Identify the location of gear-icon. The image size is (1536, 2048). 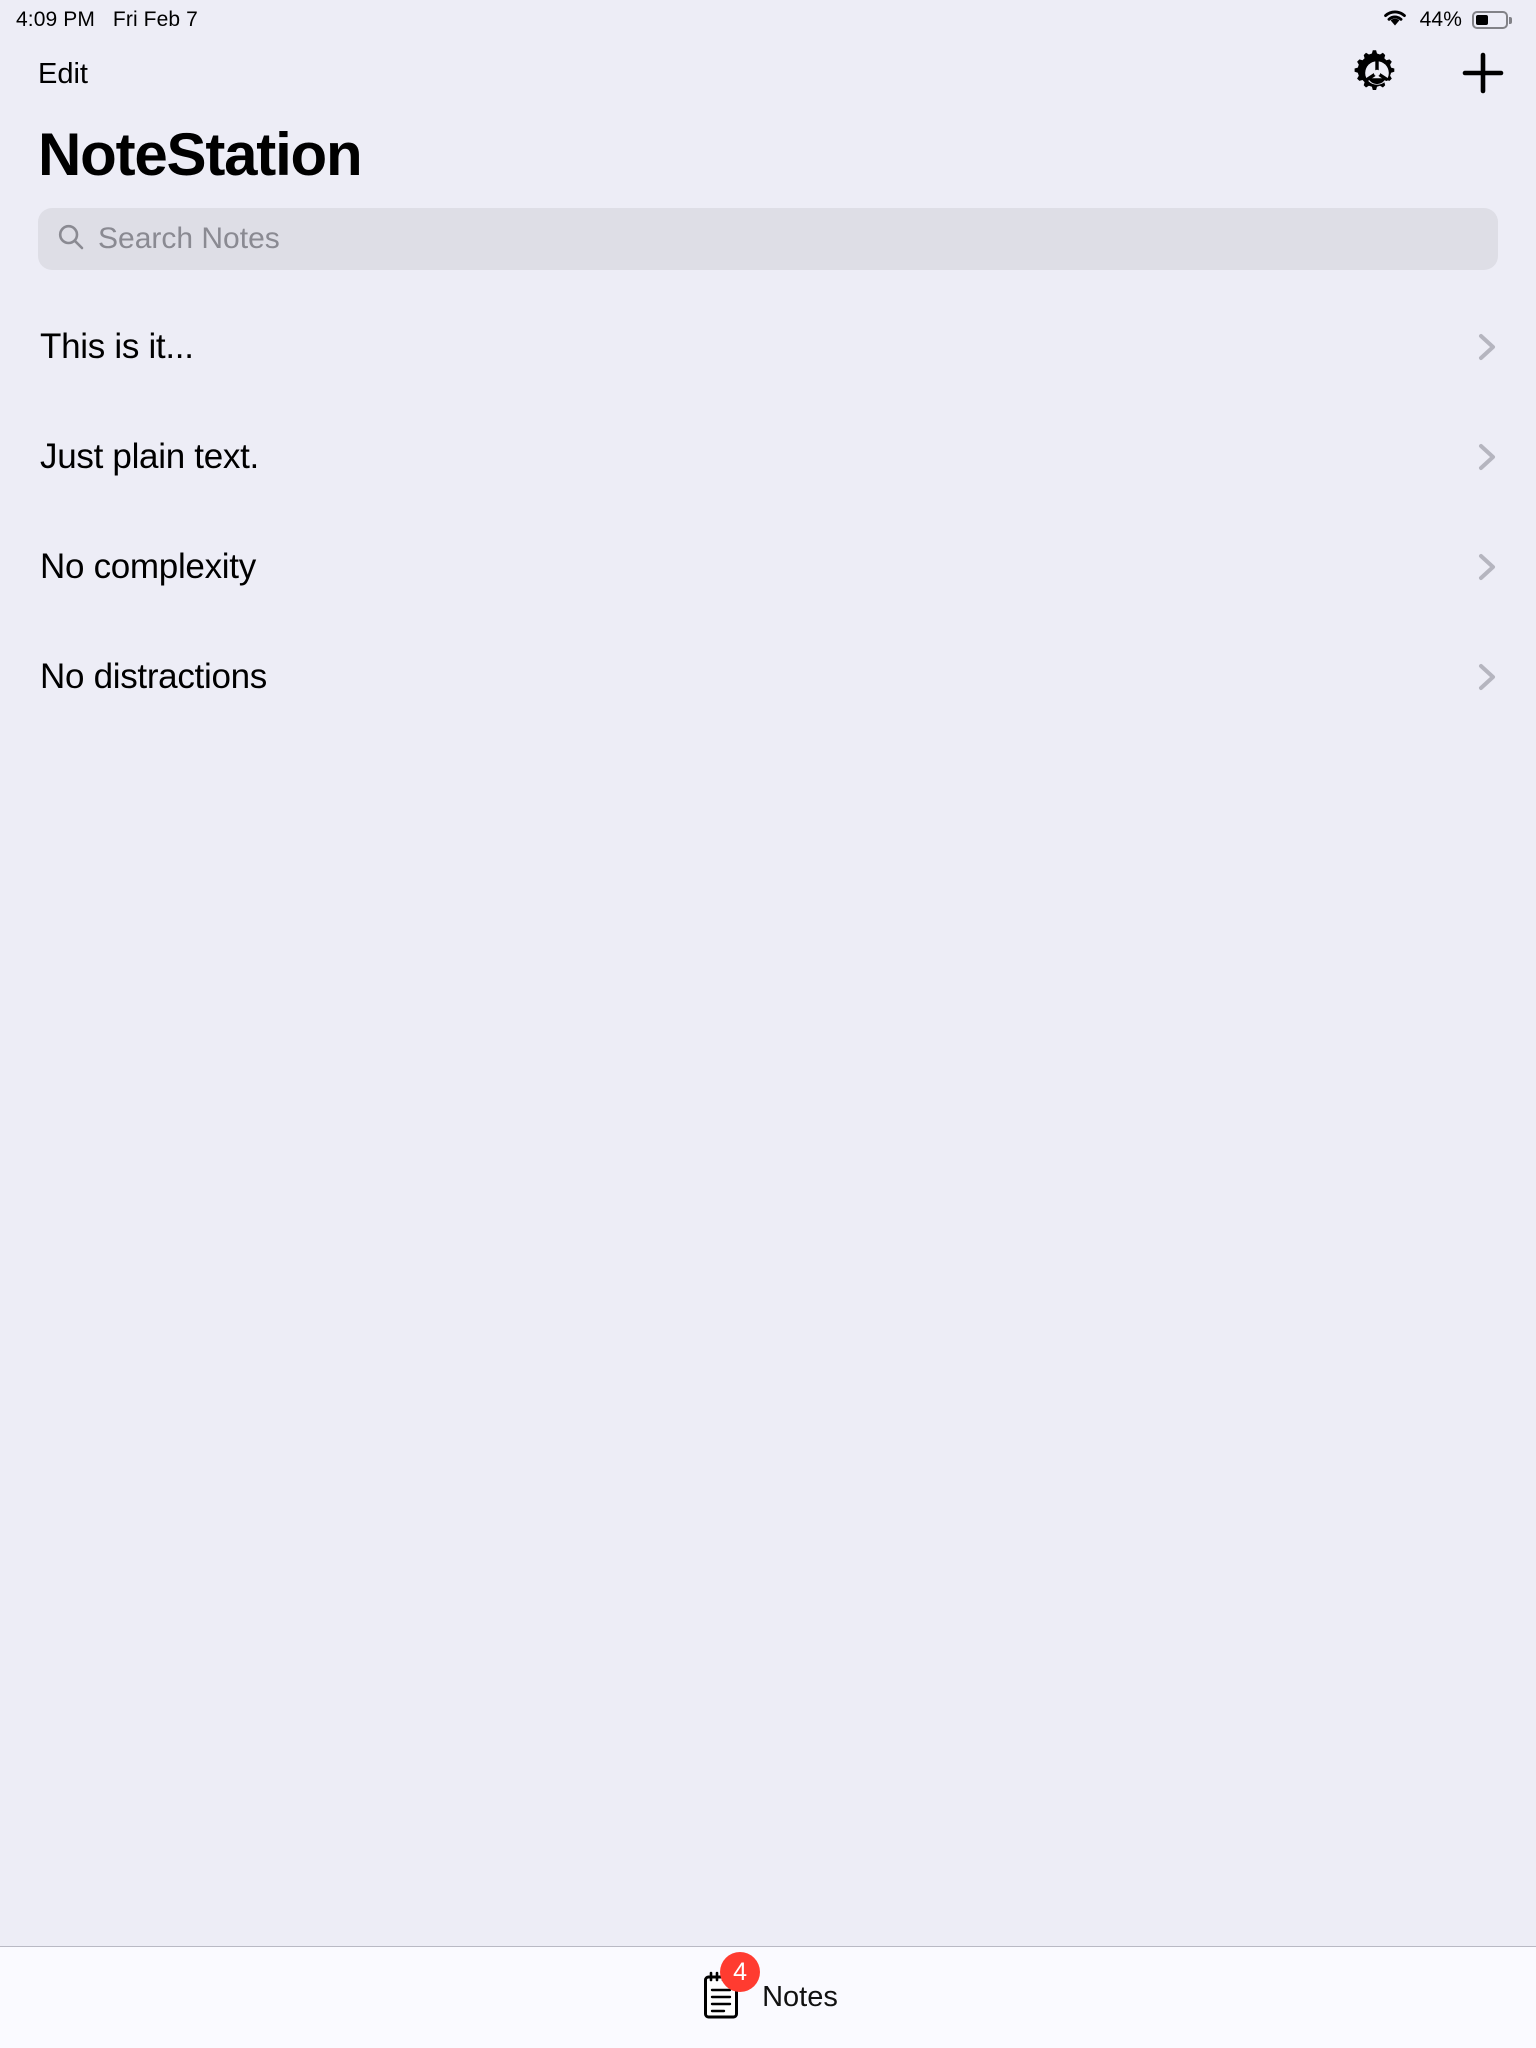
(1377, 74).